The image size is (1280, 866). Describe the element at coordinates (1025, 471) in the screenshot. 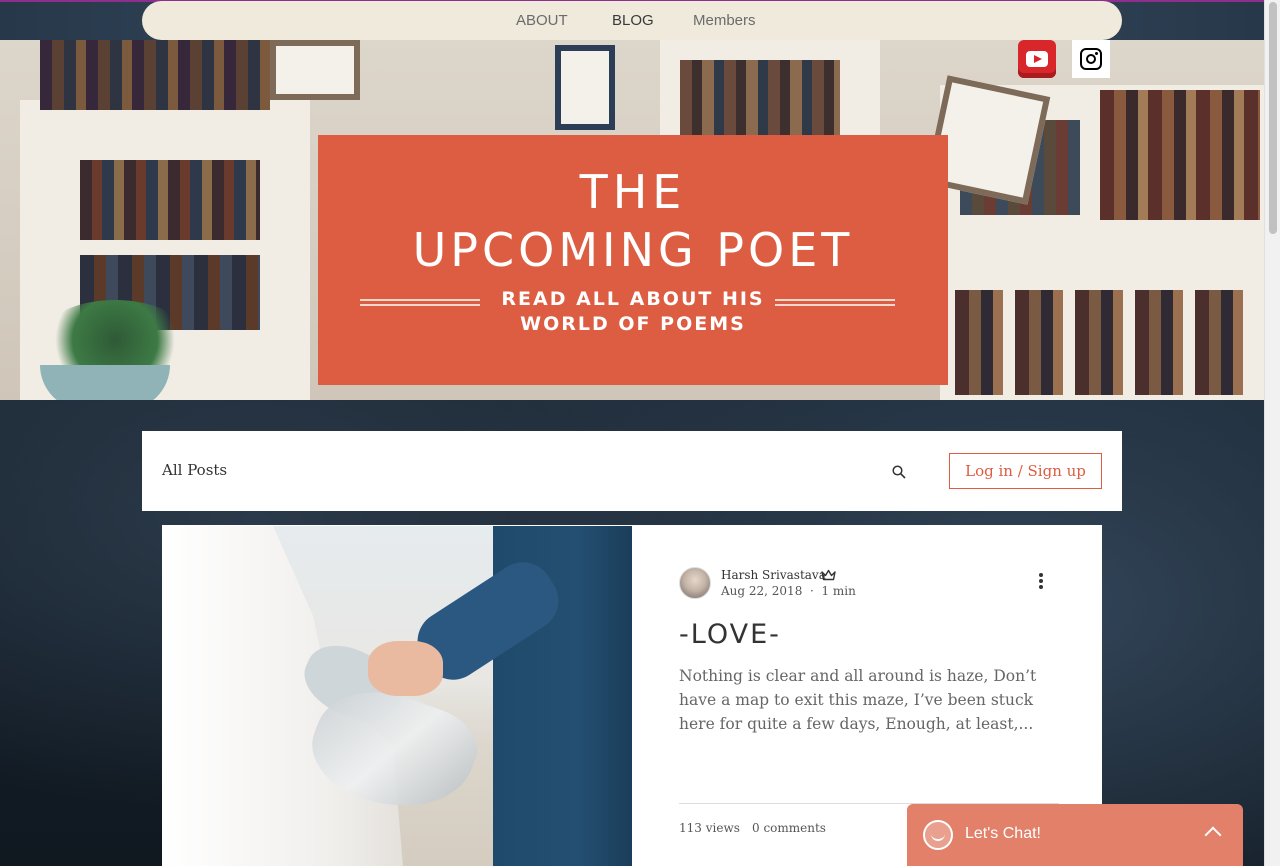

I see `login-signup-button: Log in / Sign up` at that location.